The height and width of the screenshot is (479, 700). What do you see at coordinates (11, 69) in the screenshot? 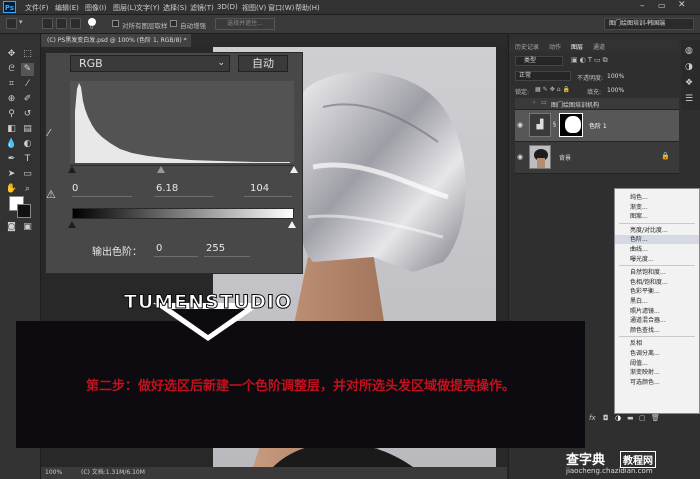
I see `lasso-tool-icon: ᘓ` at bounding box center [11, 69].